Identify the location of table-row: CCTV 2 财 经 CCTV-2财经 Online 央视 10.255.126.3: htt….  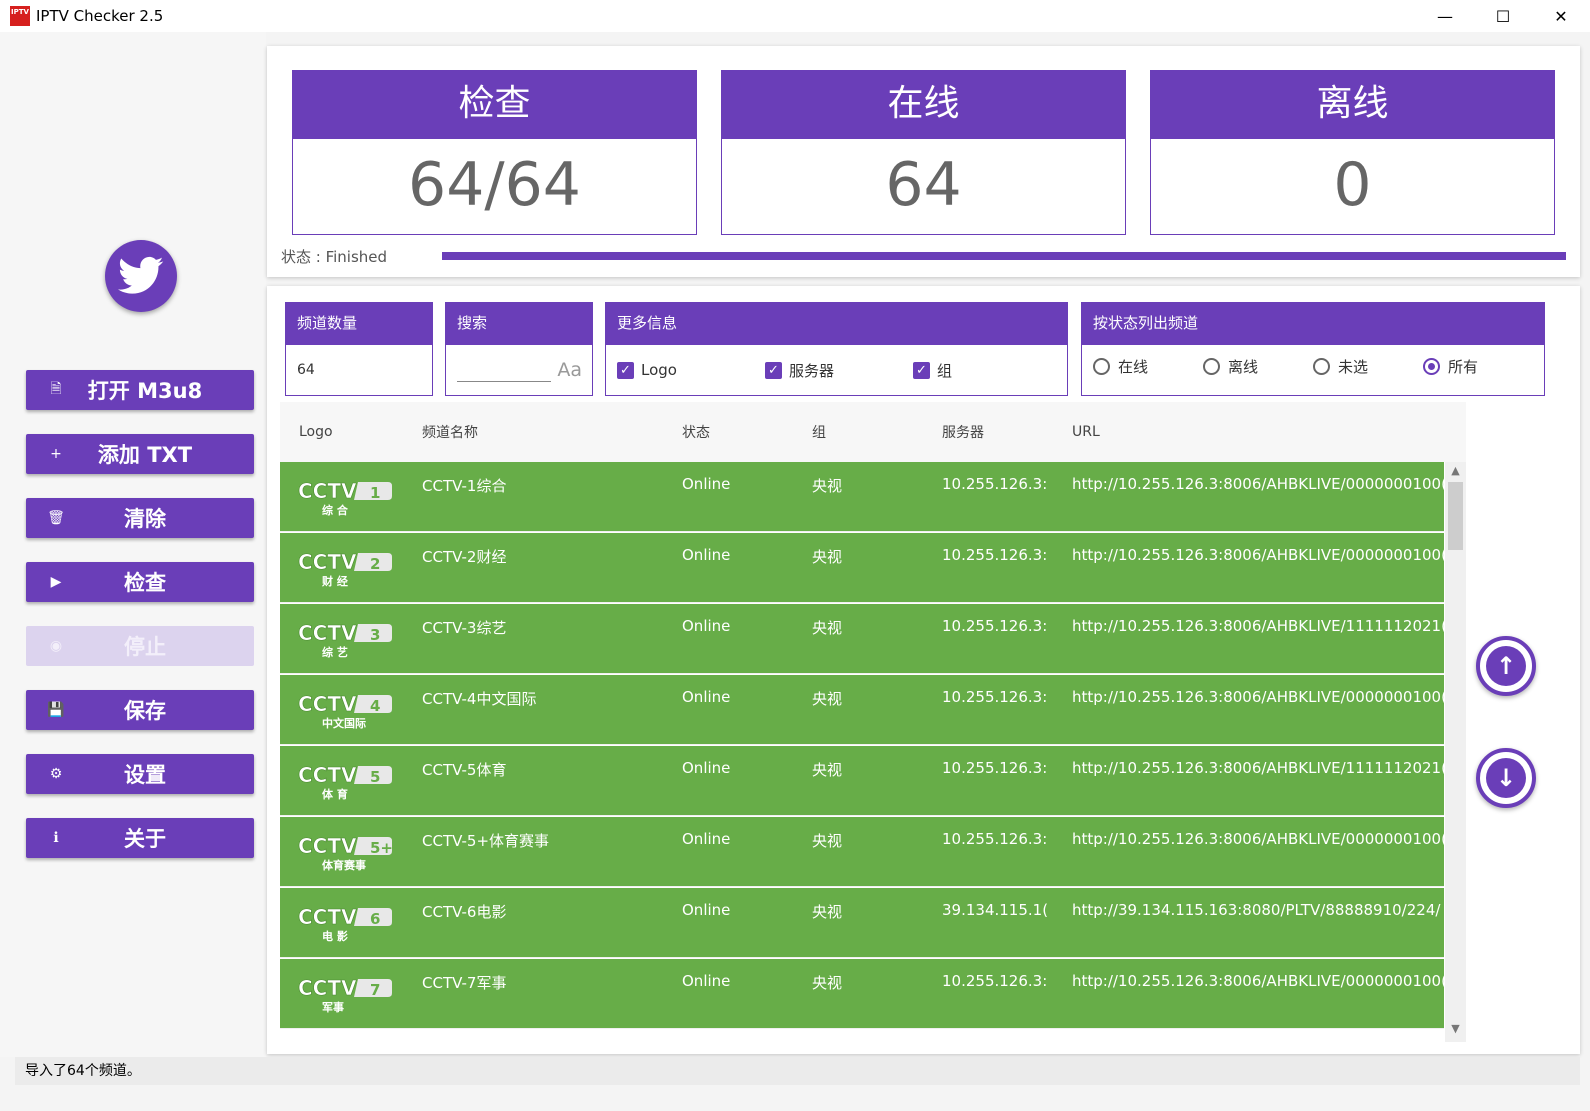
(863, 568).